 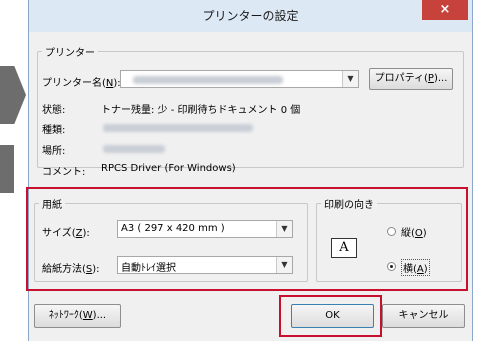 I want to click on network-access-key: W, so click(x=87, y=315).